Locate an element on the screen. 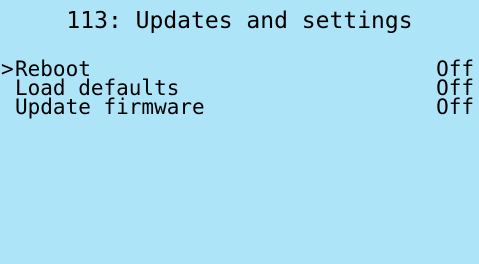  menu-item-value: Off is located at coordinates (455, 107).